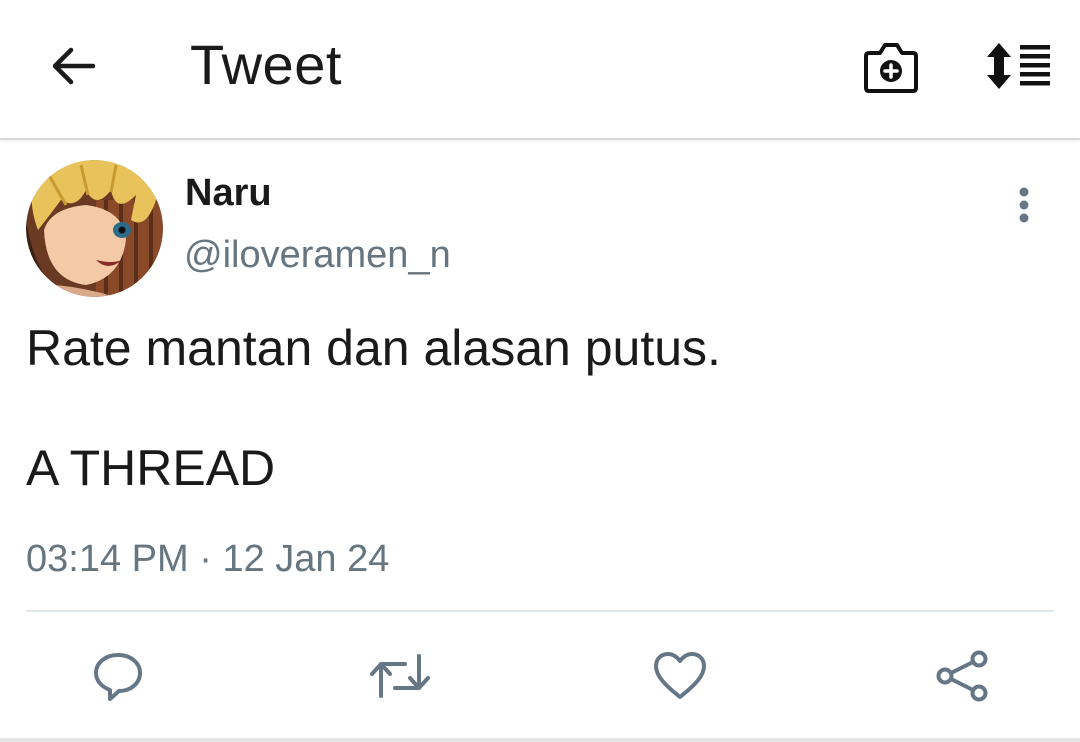 This screenshot has height=742, width=1080. I want to click on reply-button, so click(118, 676).